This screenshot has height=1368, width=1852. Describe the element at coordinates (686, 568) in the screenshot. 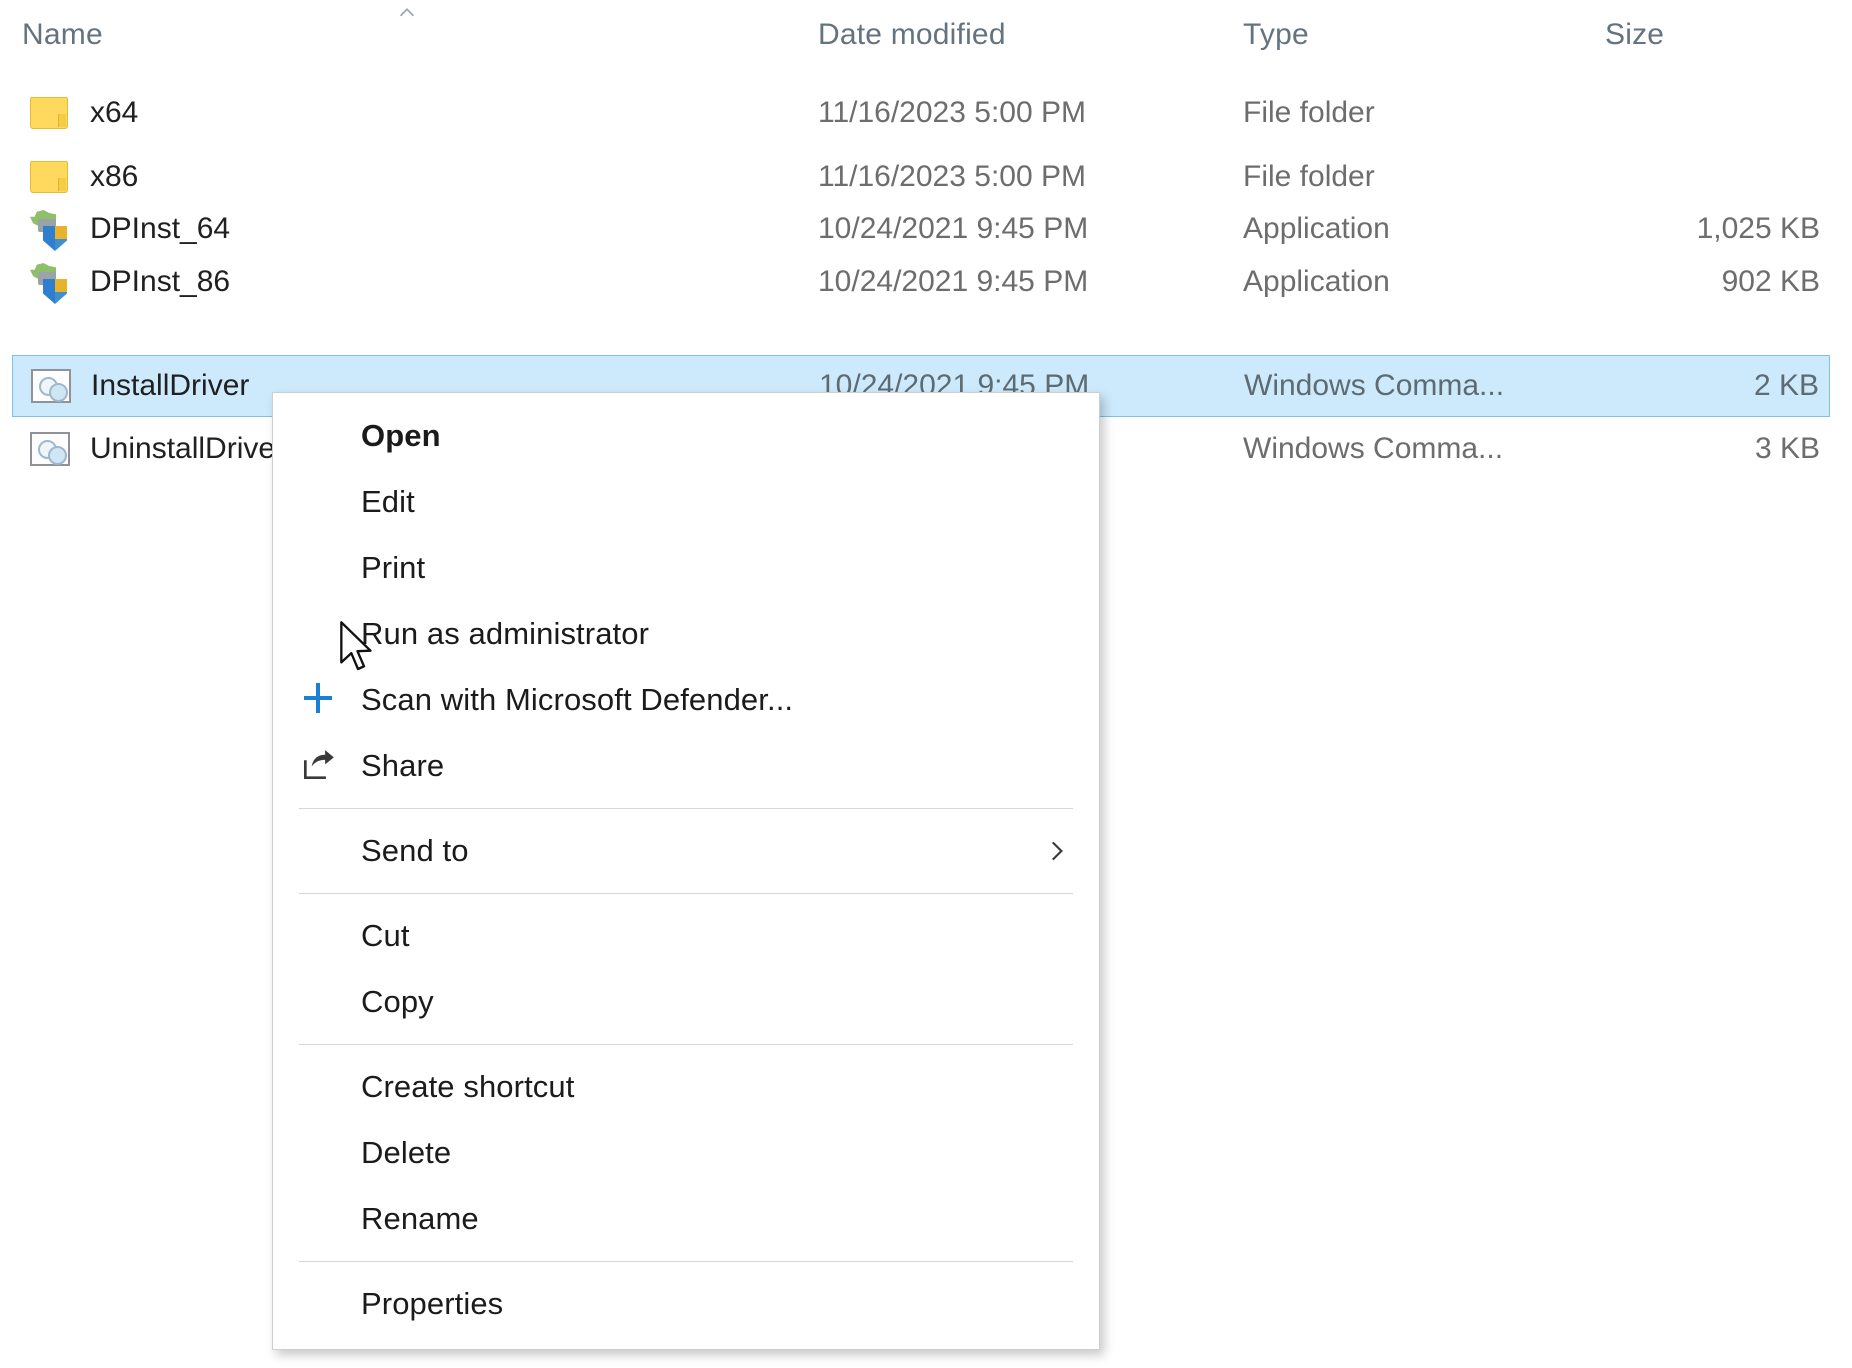

I see `menu-item-print: Print` at that location.